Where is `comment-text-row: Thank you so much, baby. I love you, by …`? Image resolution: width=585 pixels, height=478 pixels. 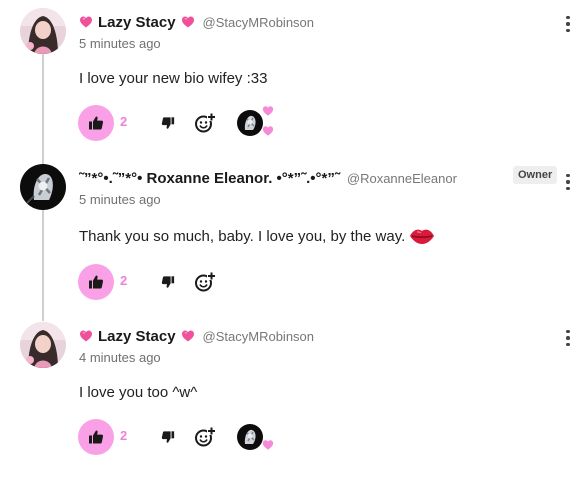 comment-text-row: Thank you so much, baby. I love you, by … is located at coordinates (257, 236).